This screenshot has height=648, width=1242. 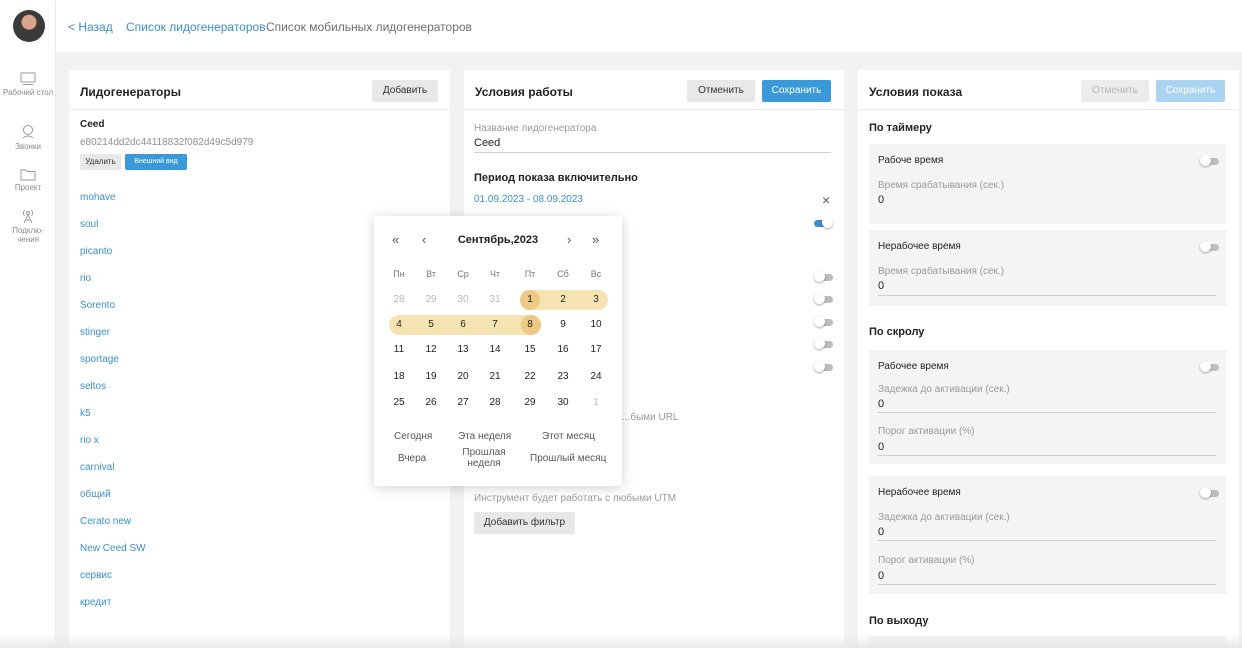 What do you see at coordinates (431, 377) in the screenshot?
I see `calendar-day: 19` at bounding box center [431, 377].